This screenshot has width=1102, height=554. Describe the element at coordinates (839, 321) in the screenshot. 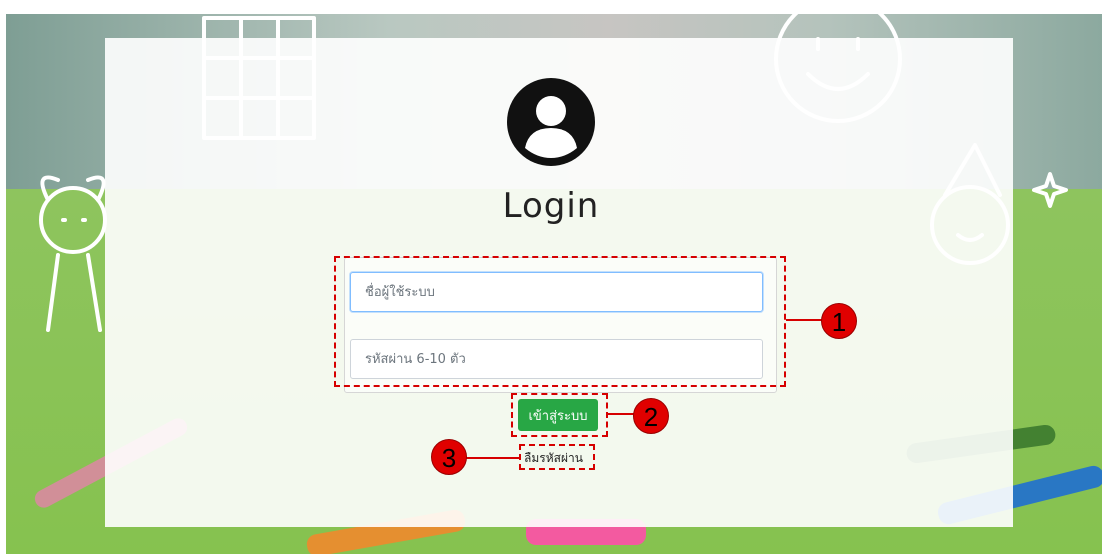

I see `annotation-badge-1: 1` at that location.